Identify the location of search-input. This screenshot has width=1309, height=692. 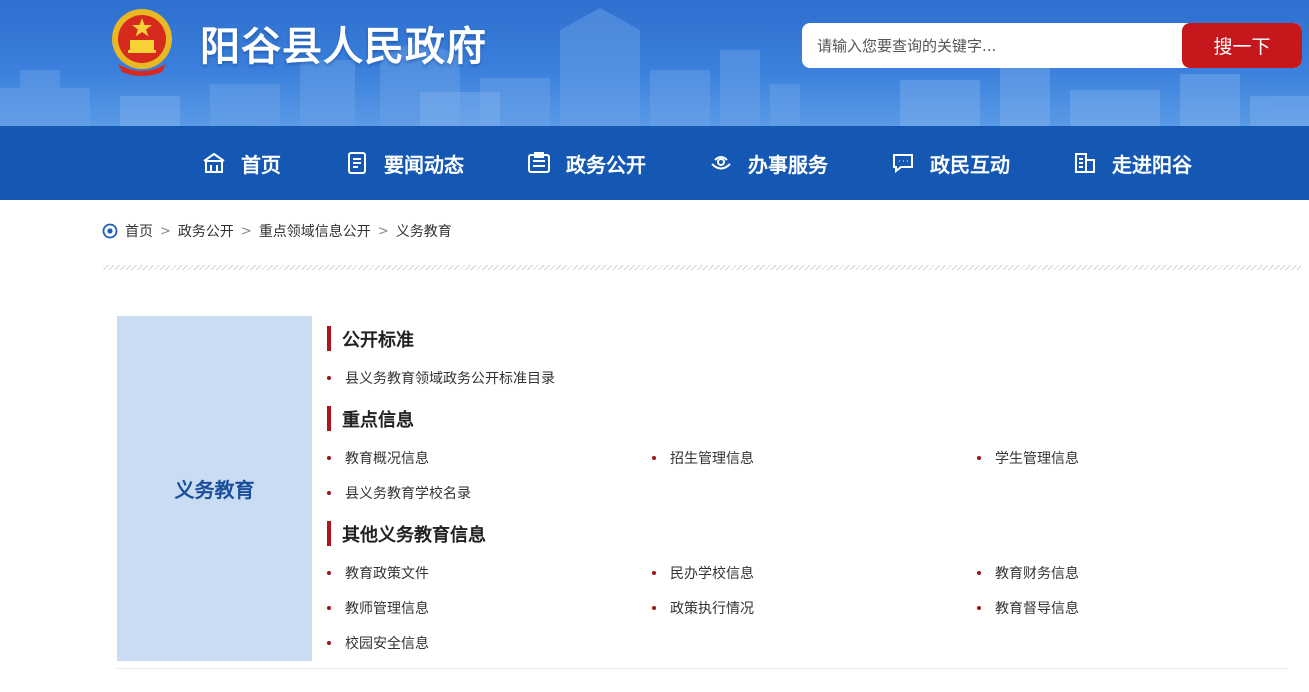
(992, 45).